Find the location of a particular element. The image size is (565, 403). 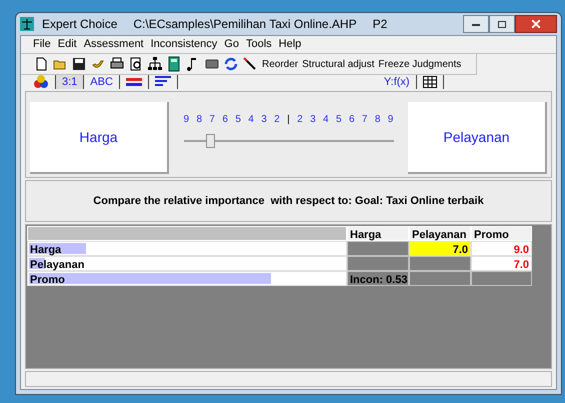

maximize-icon is located at coordinates (502, 24).